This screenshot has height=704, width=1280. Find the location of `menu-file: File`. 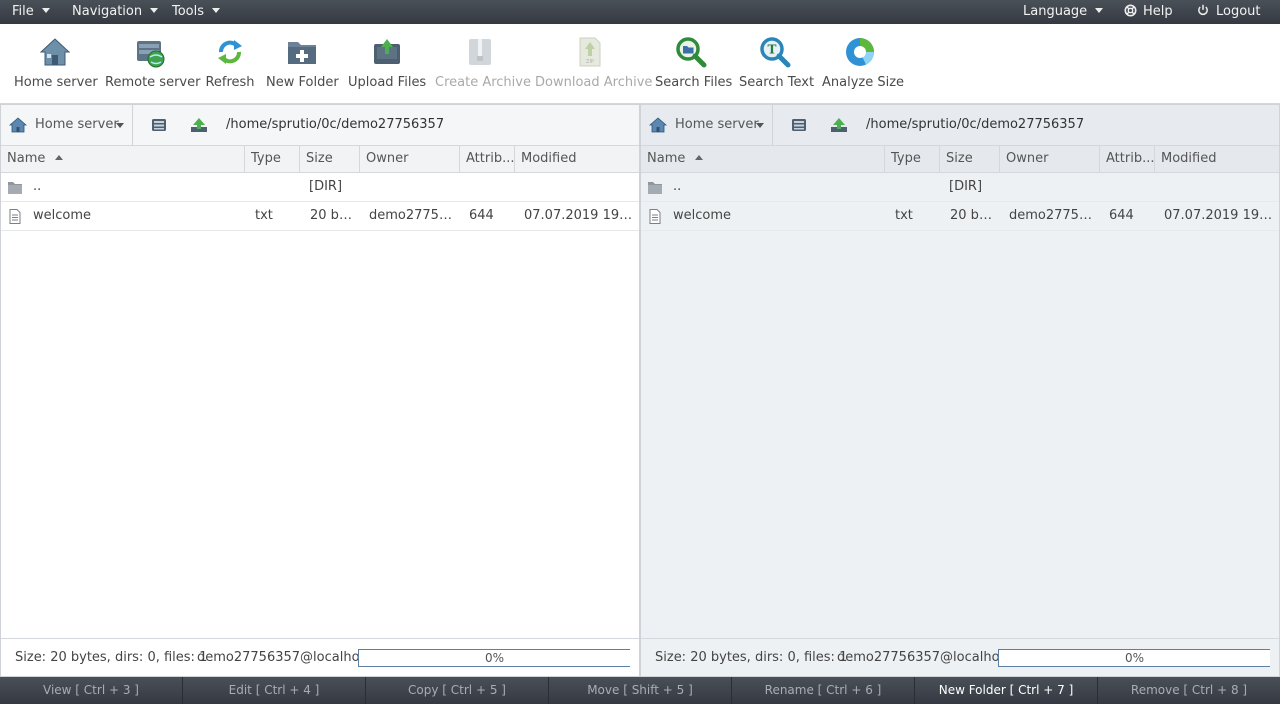

menu-file: File is located at coordinates (31, 12).